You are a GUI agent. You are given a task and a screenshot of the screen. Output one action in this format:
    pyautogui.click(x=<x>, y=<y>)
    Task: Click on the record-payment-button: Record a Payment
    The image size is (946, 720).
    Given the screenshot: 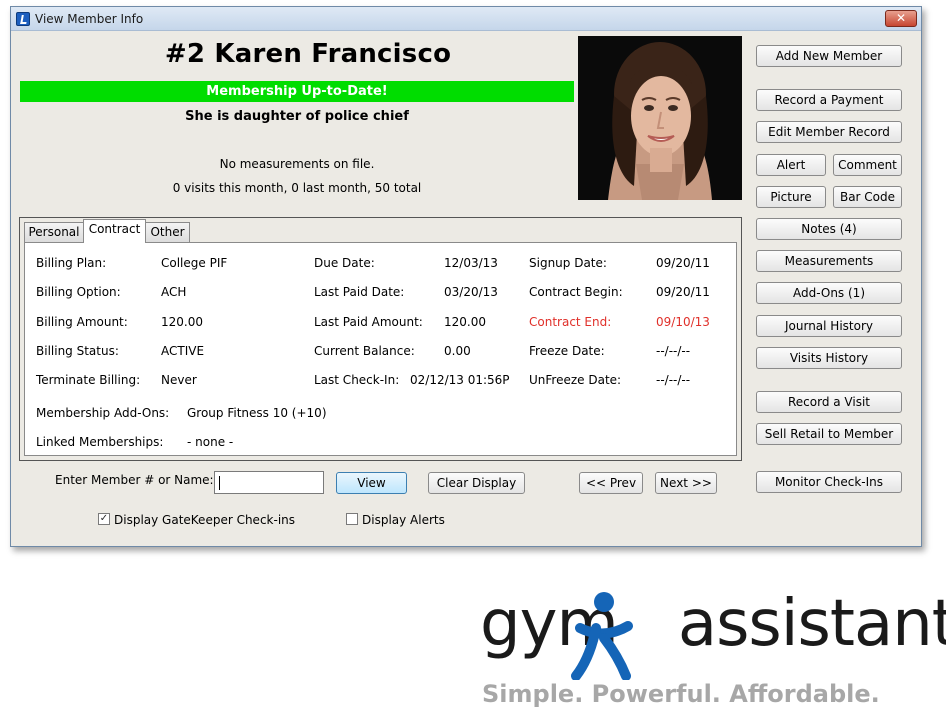 What is the action you would take?
    pyautogui.click(x=829, y=100)
    